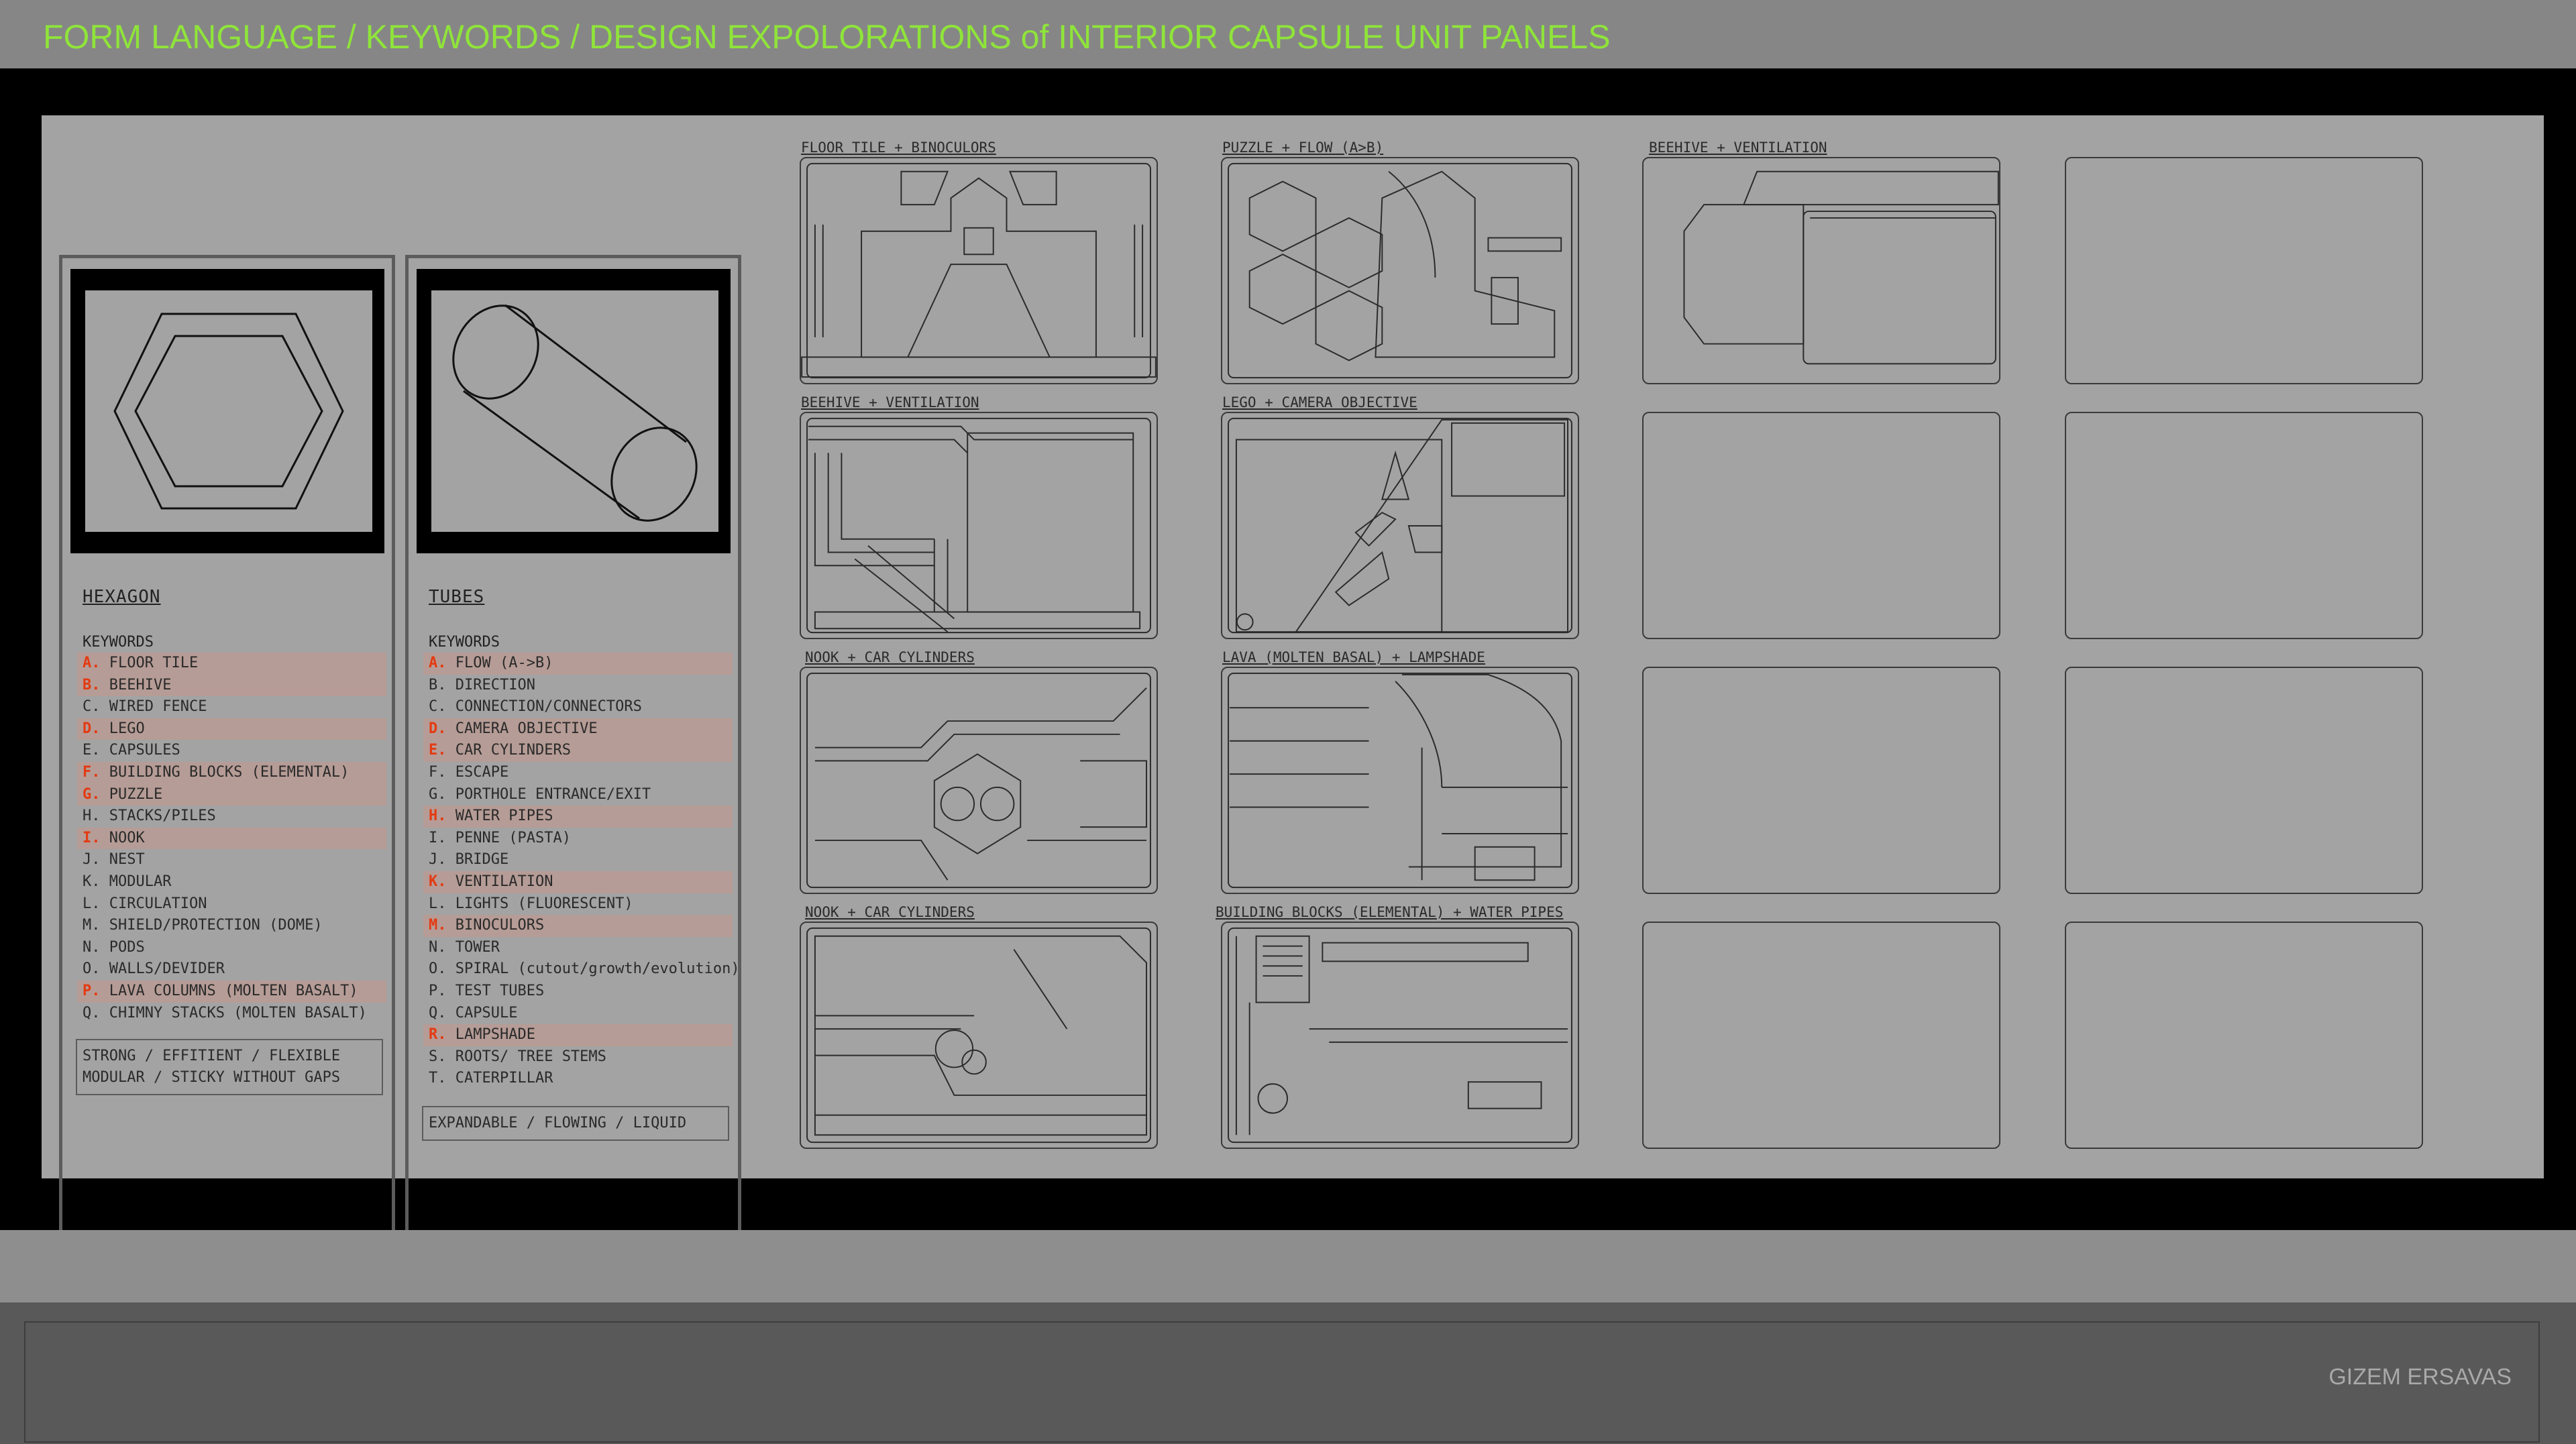 This screenshot has width=2576, height=1444. I want to click on summary-box: EXPANDABLE / FLOWING / LIQUID, so click(575, 1123).